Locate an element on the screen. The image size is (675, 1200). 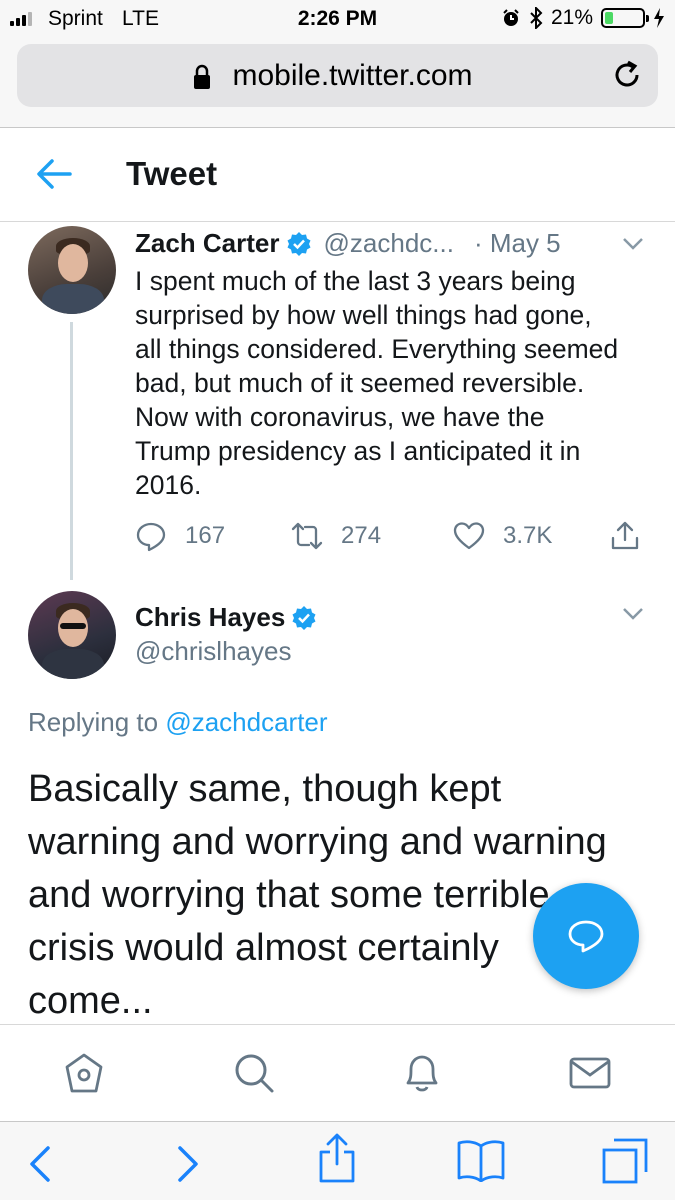
back-icon is located at coordinates (39, 1164).